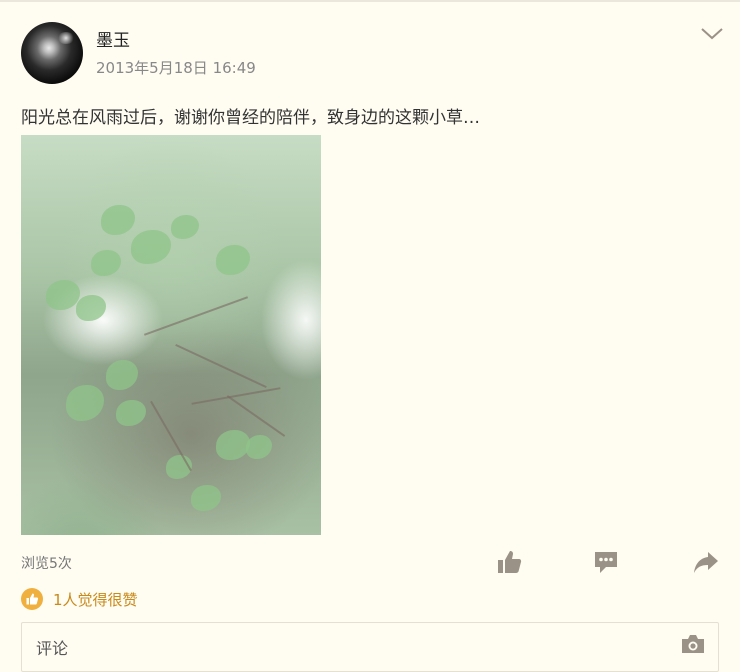 This screenshot has width=740, height=672. I want to click on author-name: 墨玉, so click(113, 38).